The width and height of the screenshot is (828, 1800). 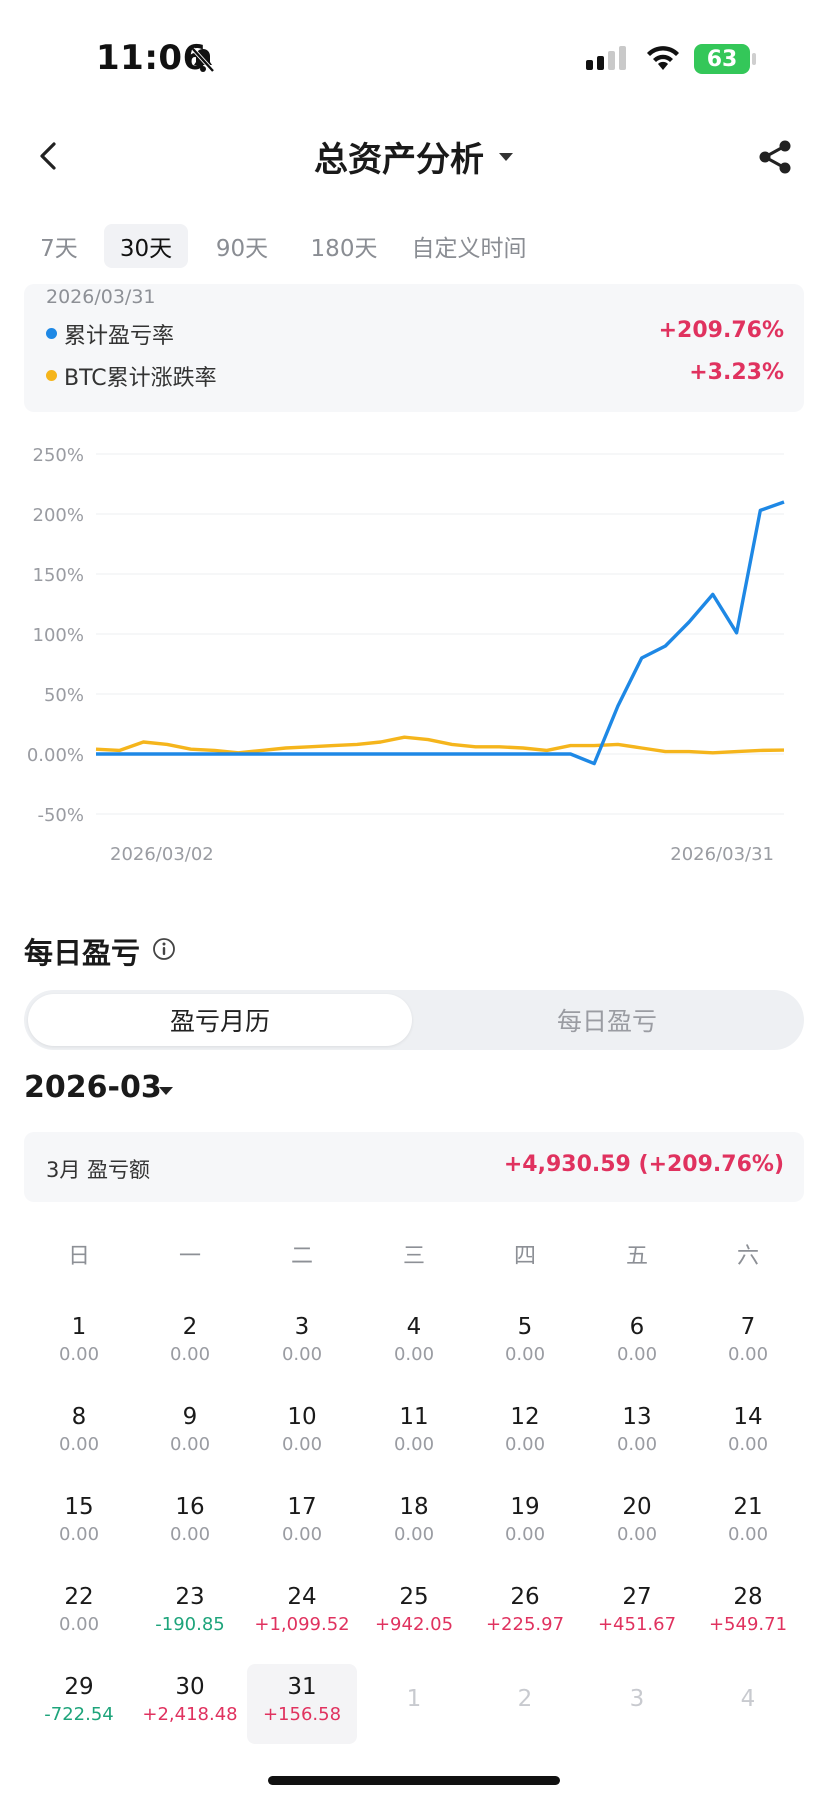 I want to click on calendar-day-number: 2, so click(x=190, y=1327).